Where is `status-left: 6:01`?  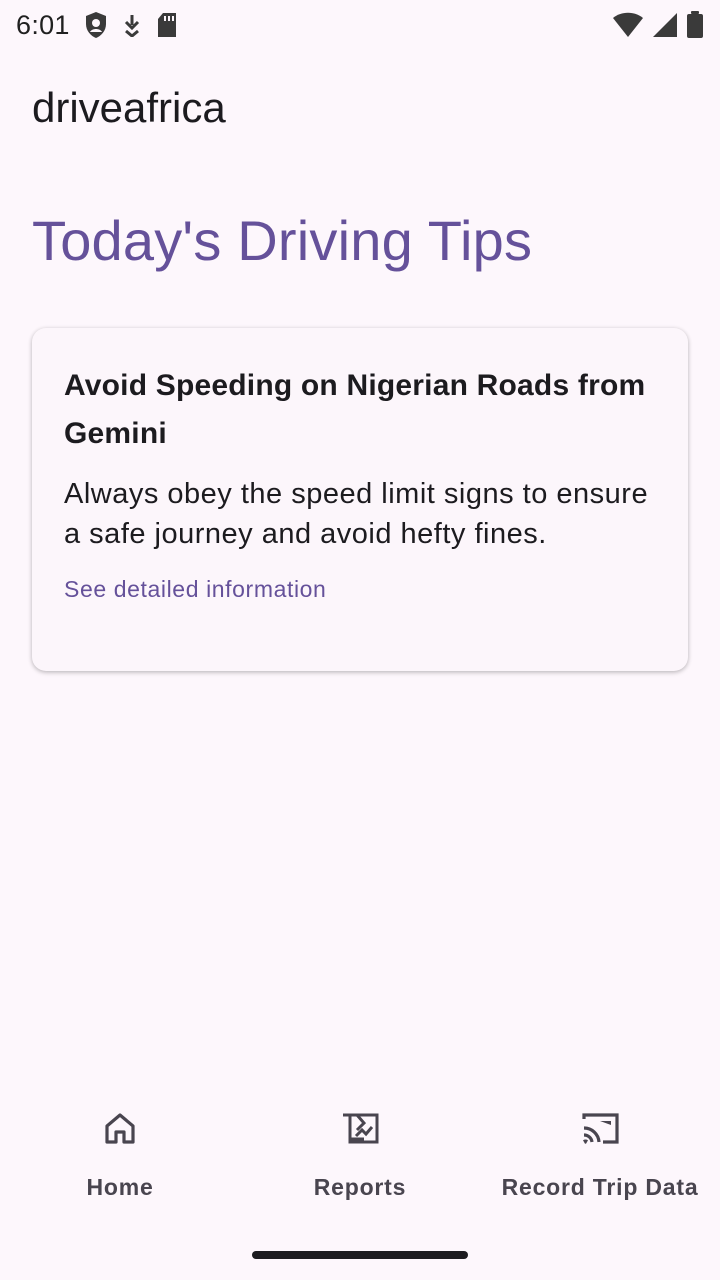
status-left: 6:01 is located at coordinates (97, 25).